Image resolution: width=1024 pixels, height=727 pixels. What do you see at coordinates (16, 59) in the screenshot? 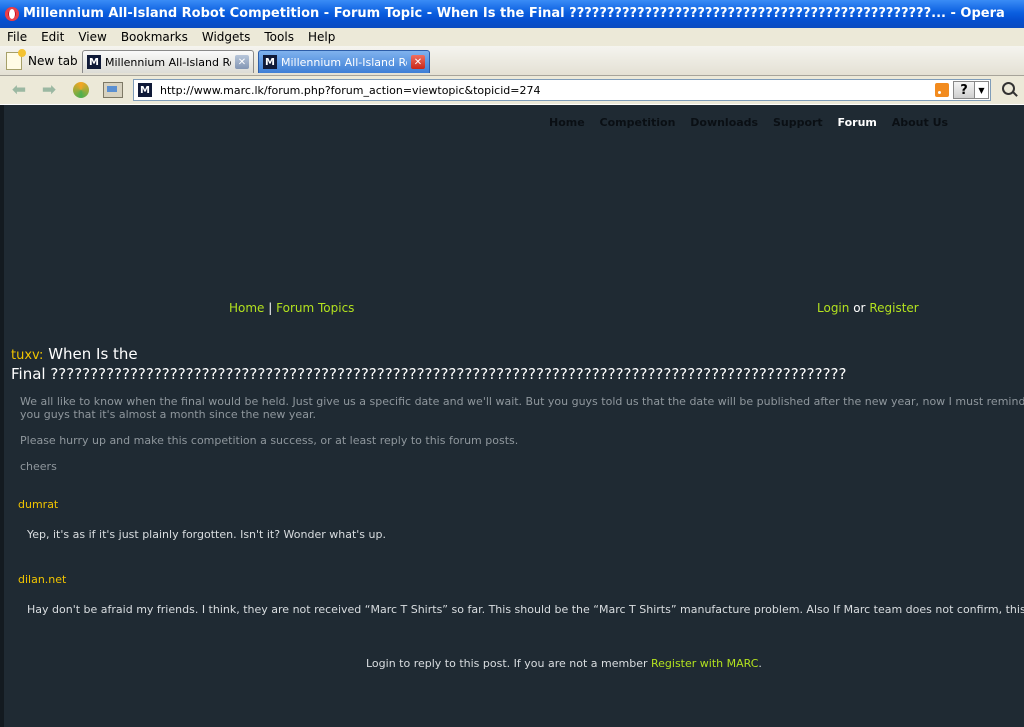
I see `new-tab-icon` at bounding box center [16, 59].